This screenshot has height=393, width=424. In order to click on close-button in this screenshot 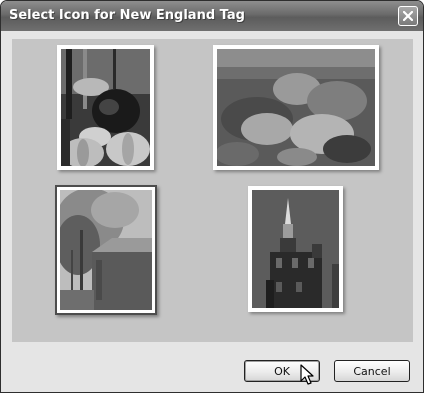, I will do `click(408, 16)`.